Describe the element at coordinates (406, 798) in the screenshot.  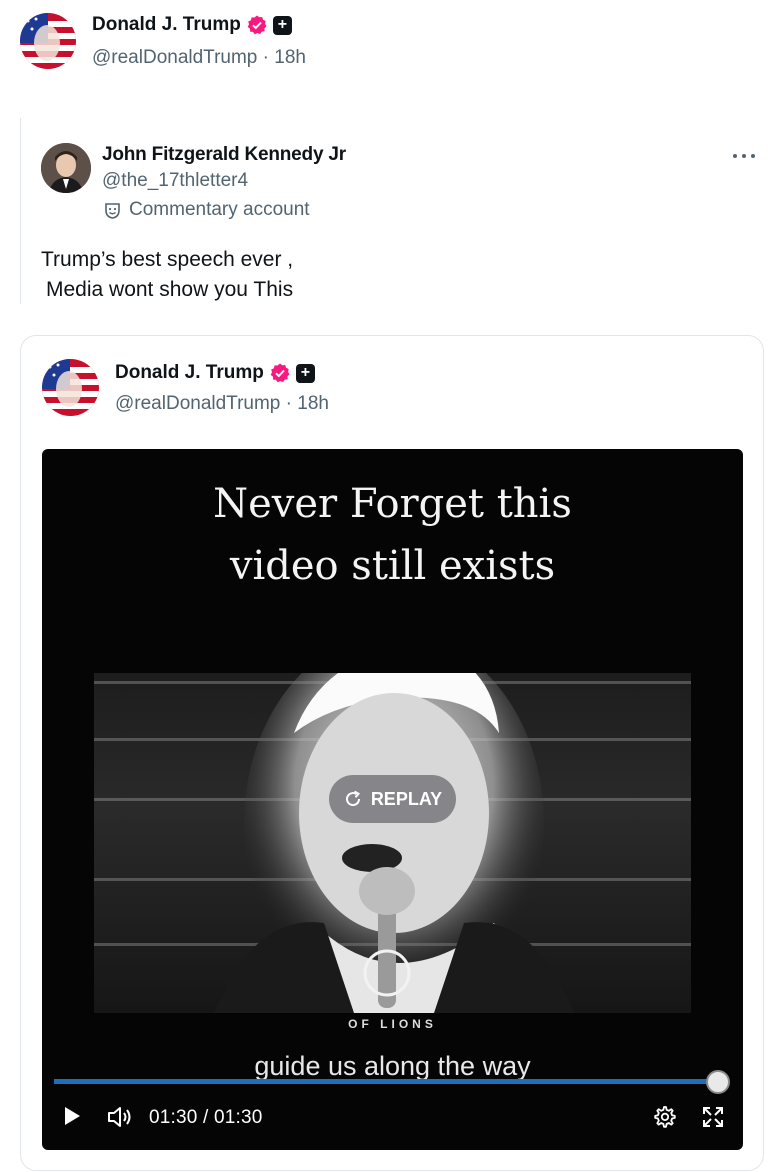
I see `replay-label: REPLAY` at that location.